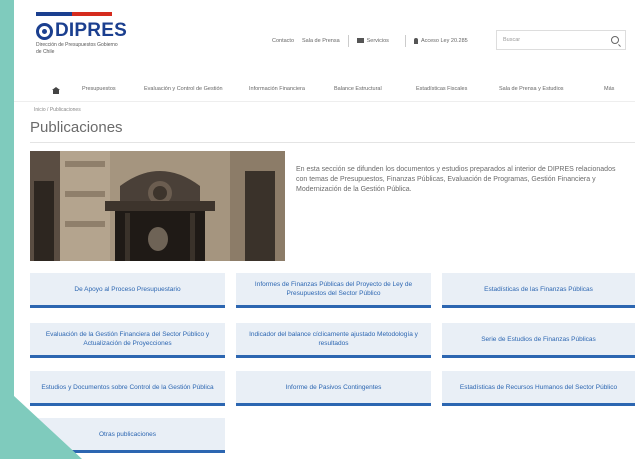  I want to click on flag-stripe, so click(74, 14).